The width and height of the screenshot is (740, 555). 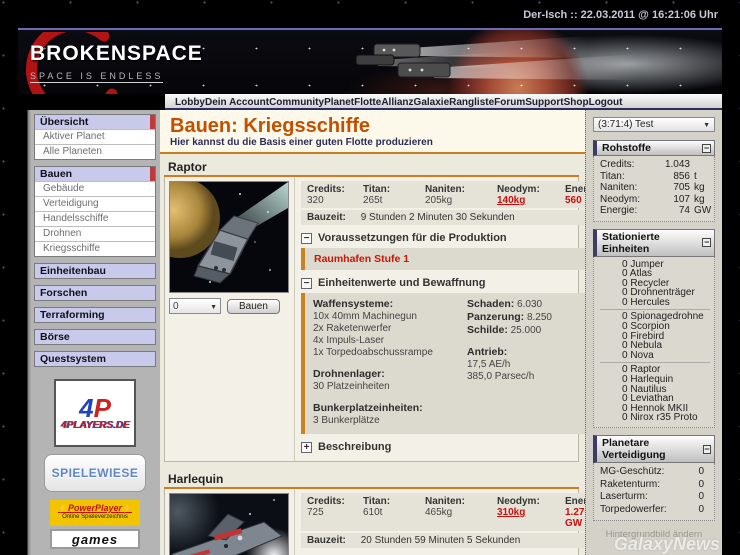 I want to click on sidebar-item-questsystem: Questsystem, so click(x=95, y=359).